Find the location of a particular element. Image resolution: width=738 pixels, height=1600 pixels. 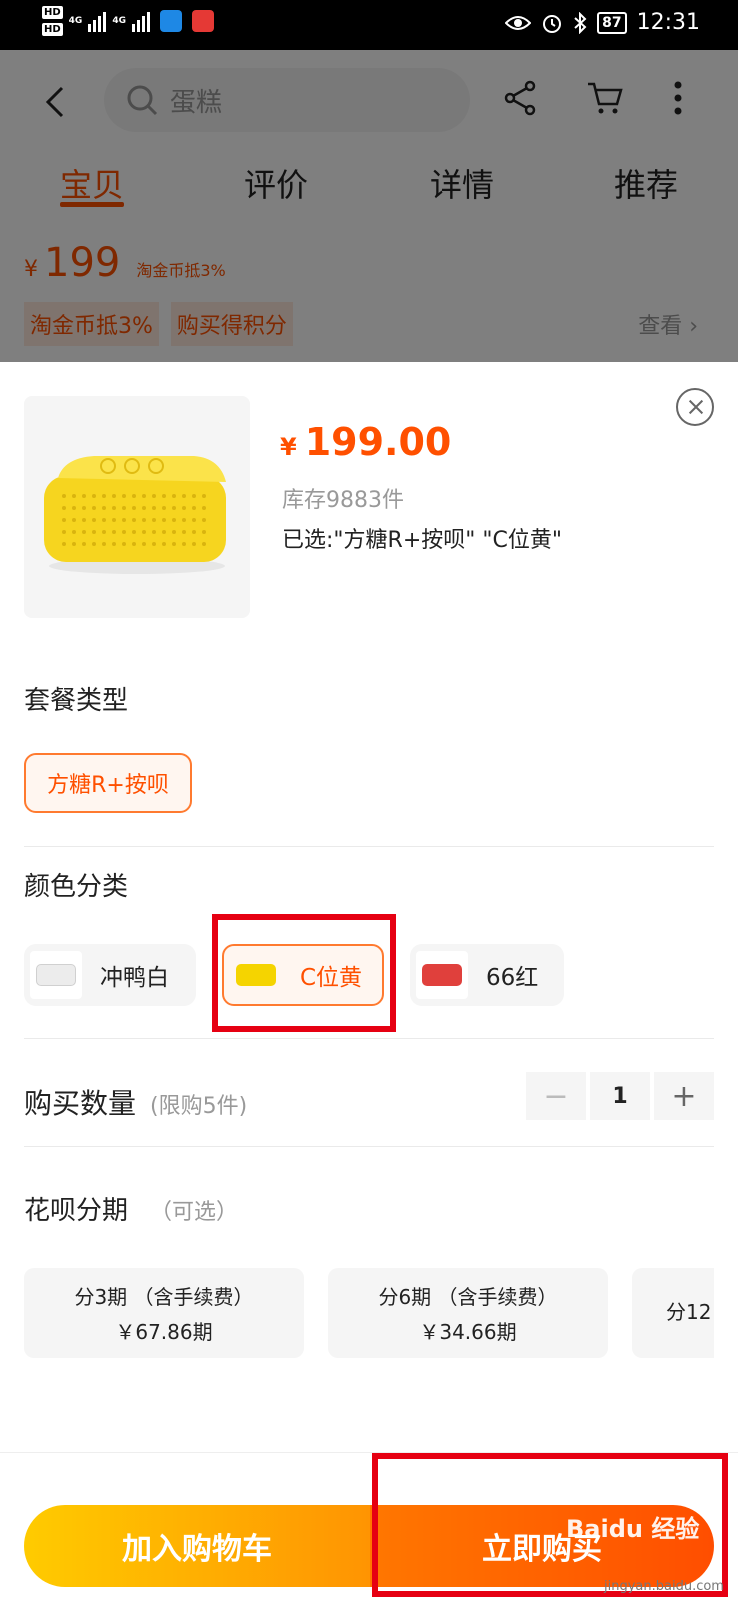

installment-plan-12: 分12 is located at coordinates (673, 1313).